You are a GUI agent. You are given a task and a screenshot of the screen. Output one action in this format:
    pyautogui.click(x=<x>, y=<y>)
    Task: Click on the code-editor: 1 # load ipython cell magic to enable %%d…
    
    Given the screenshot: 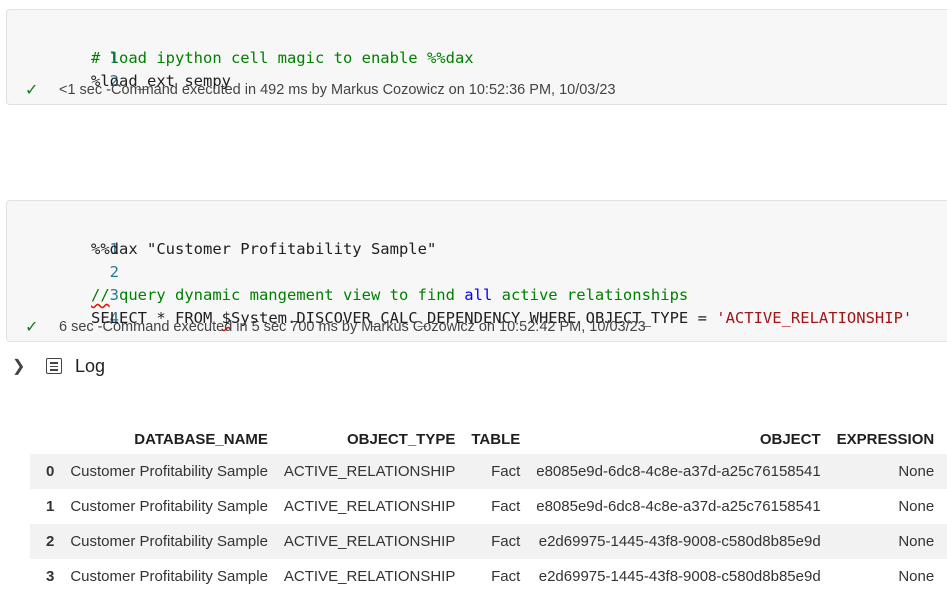 What is the action you would take?
    pyautogui.click(x=240, y=57)
    